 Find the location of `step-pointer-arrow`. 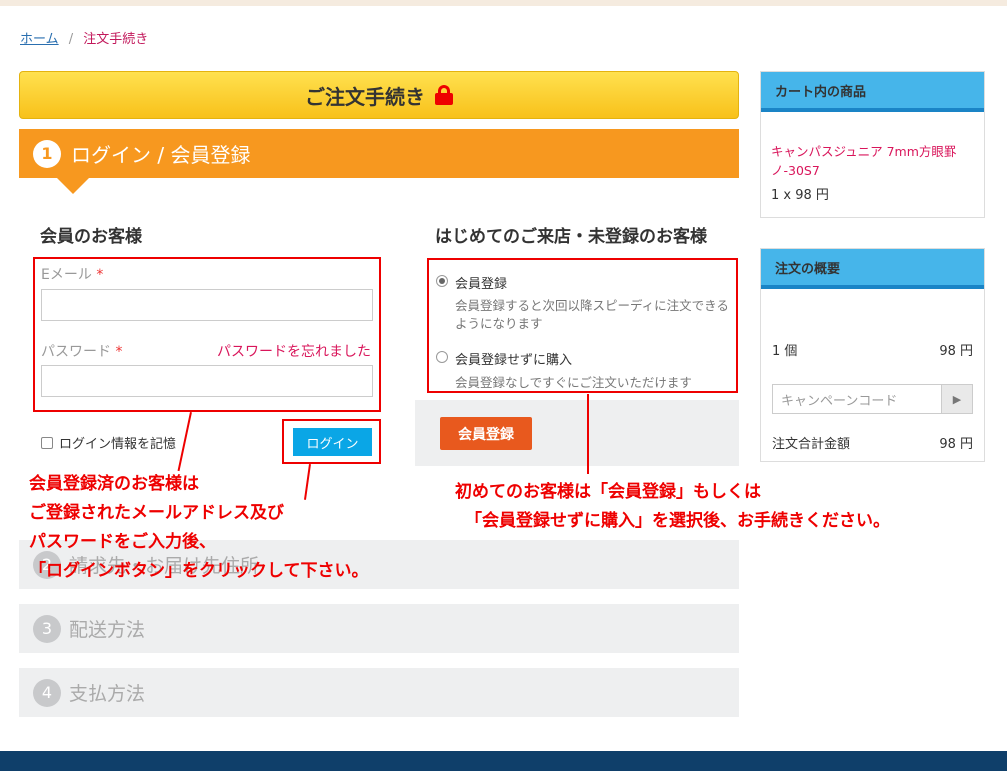

step-pointer-arrow is located at coordinates (73, 186).